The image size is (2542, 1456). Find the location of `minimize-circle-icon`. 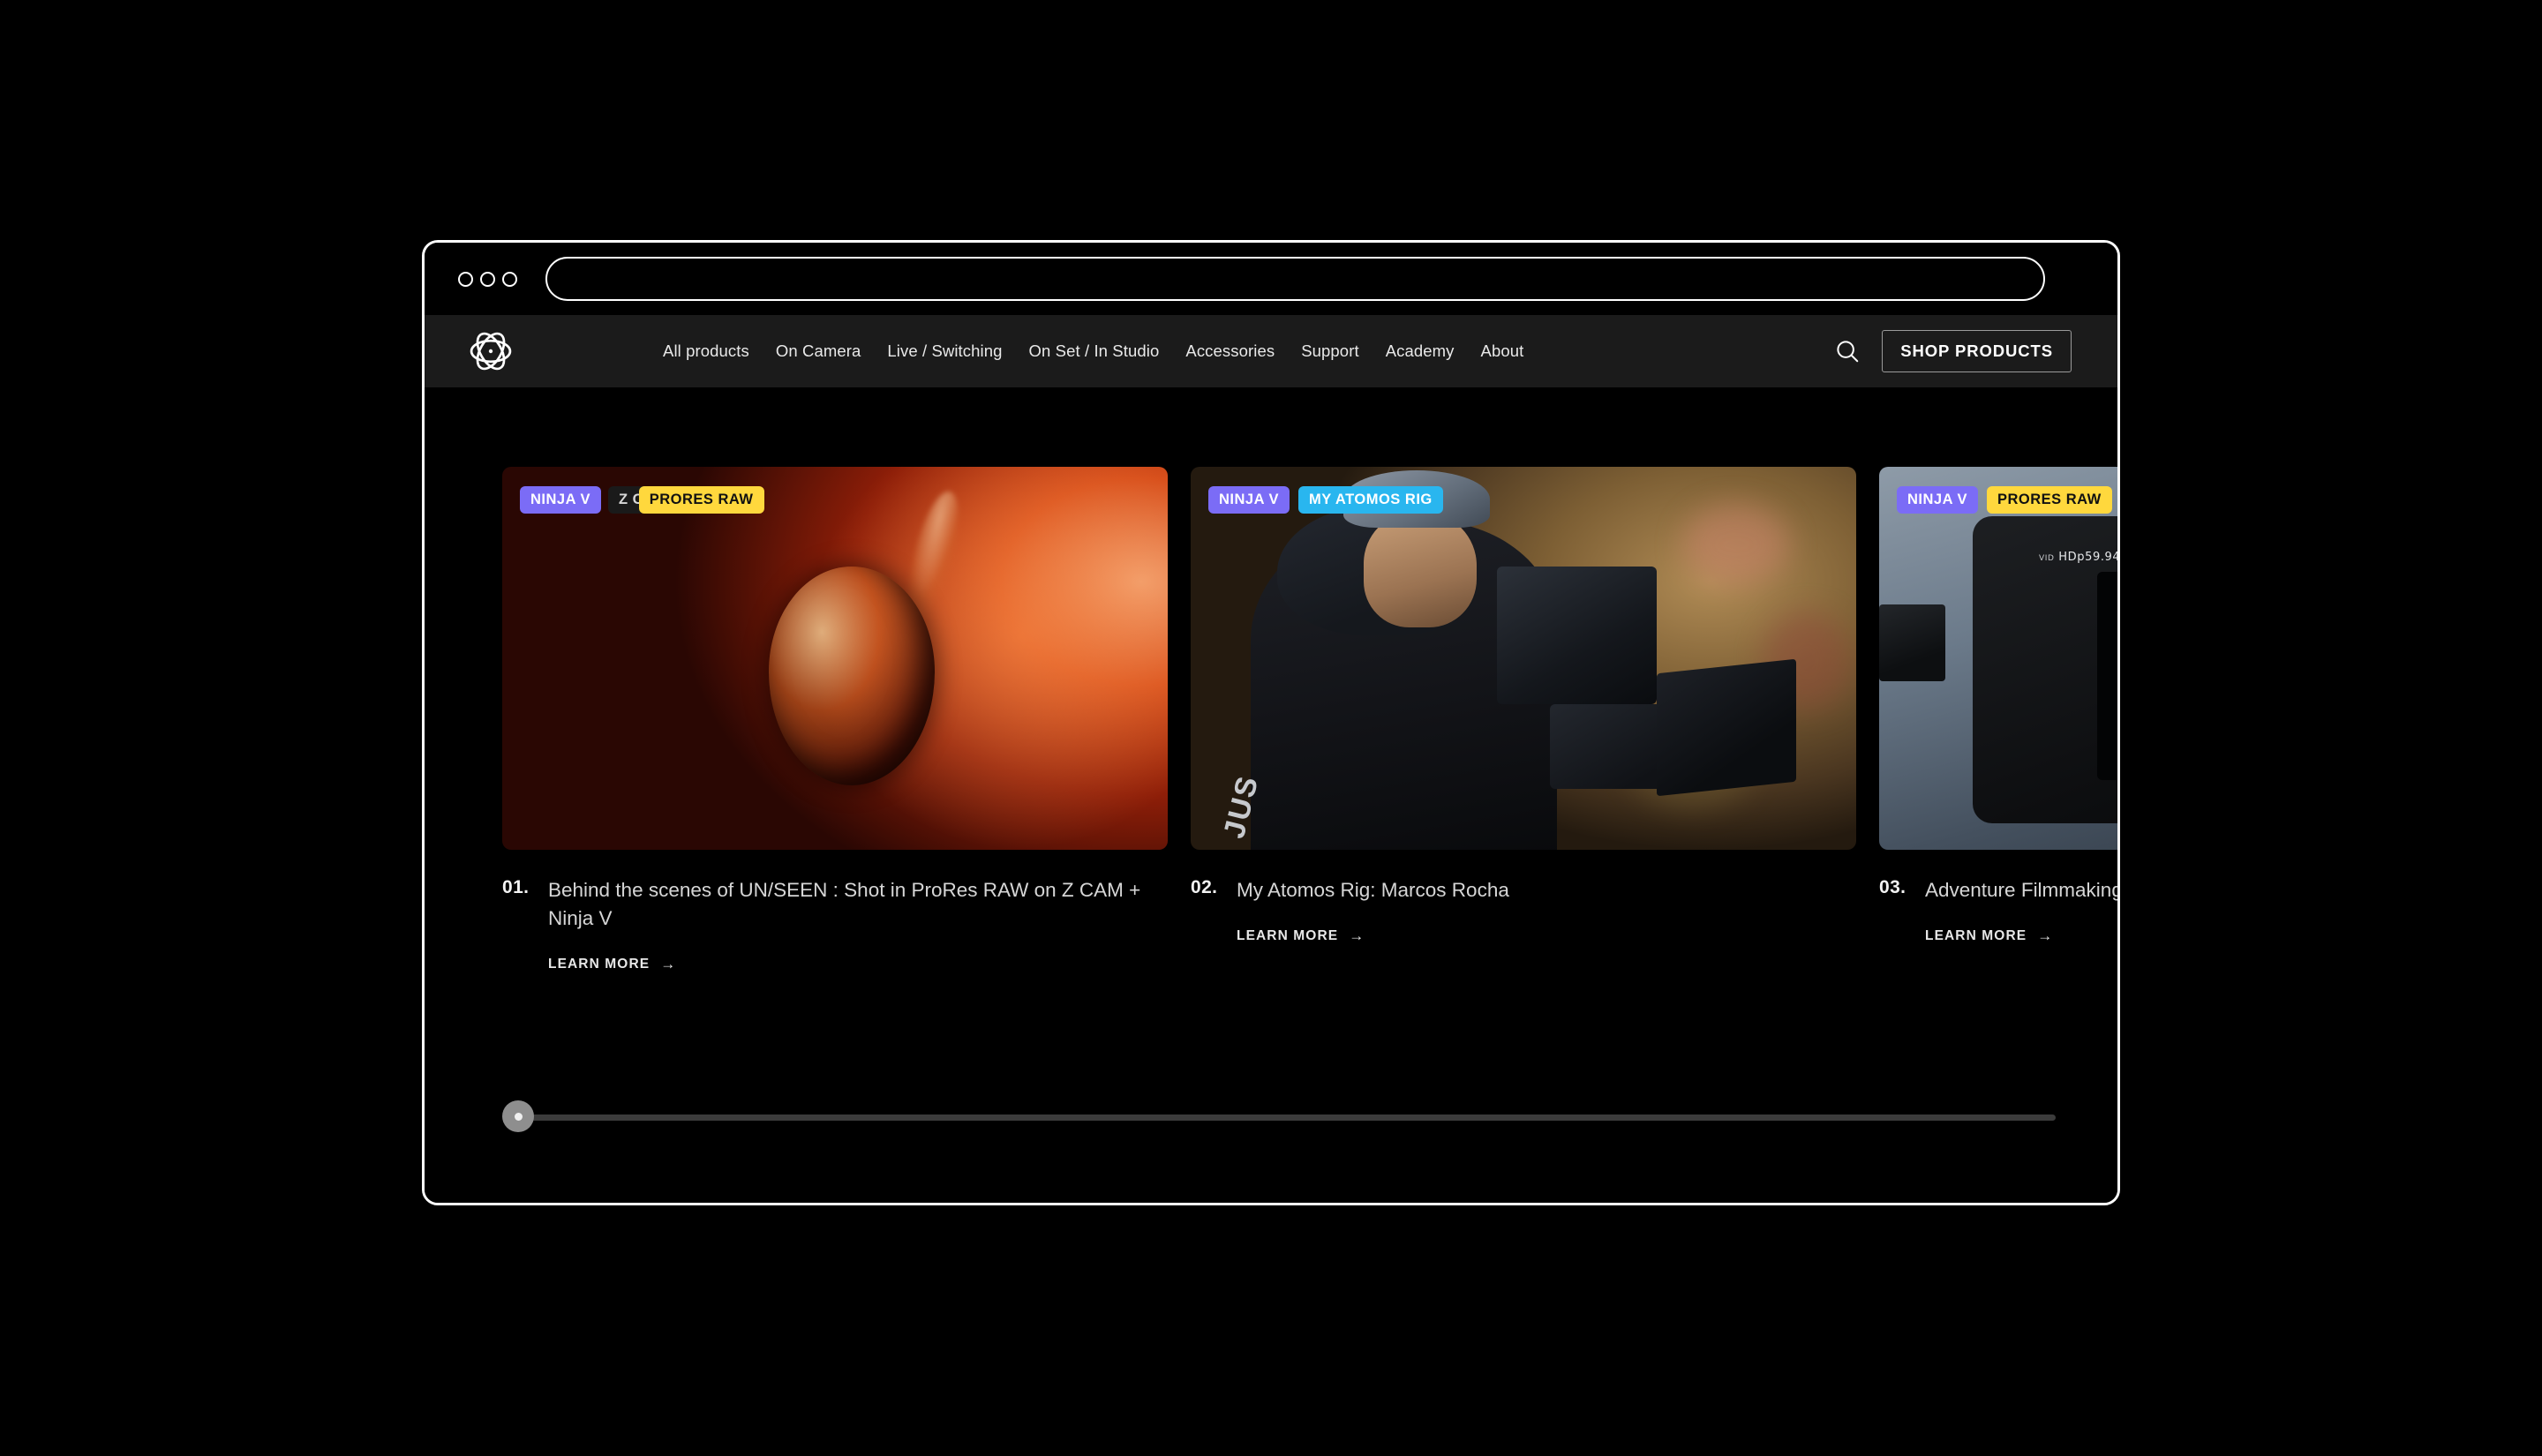

minimize-circle-icon is located at coordinates (487, 279).